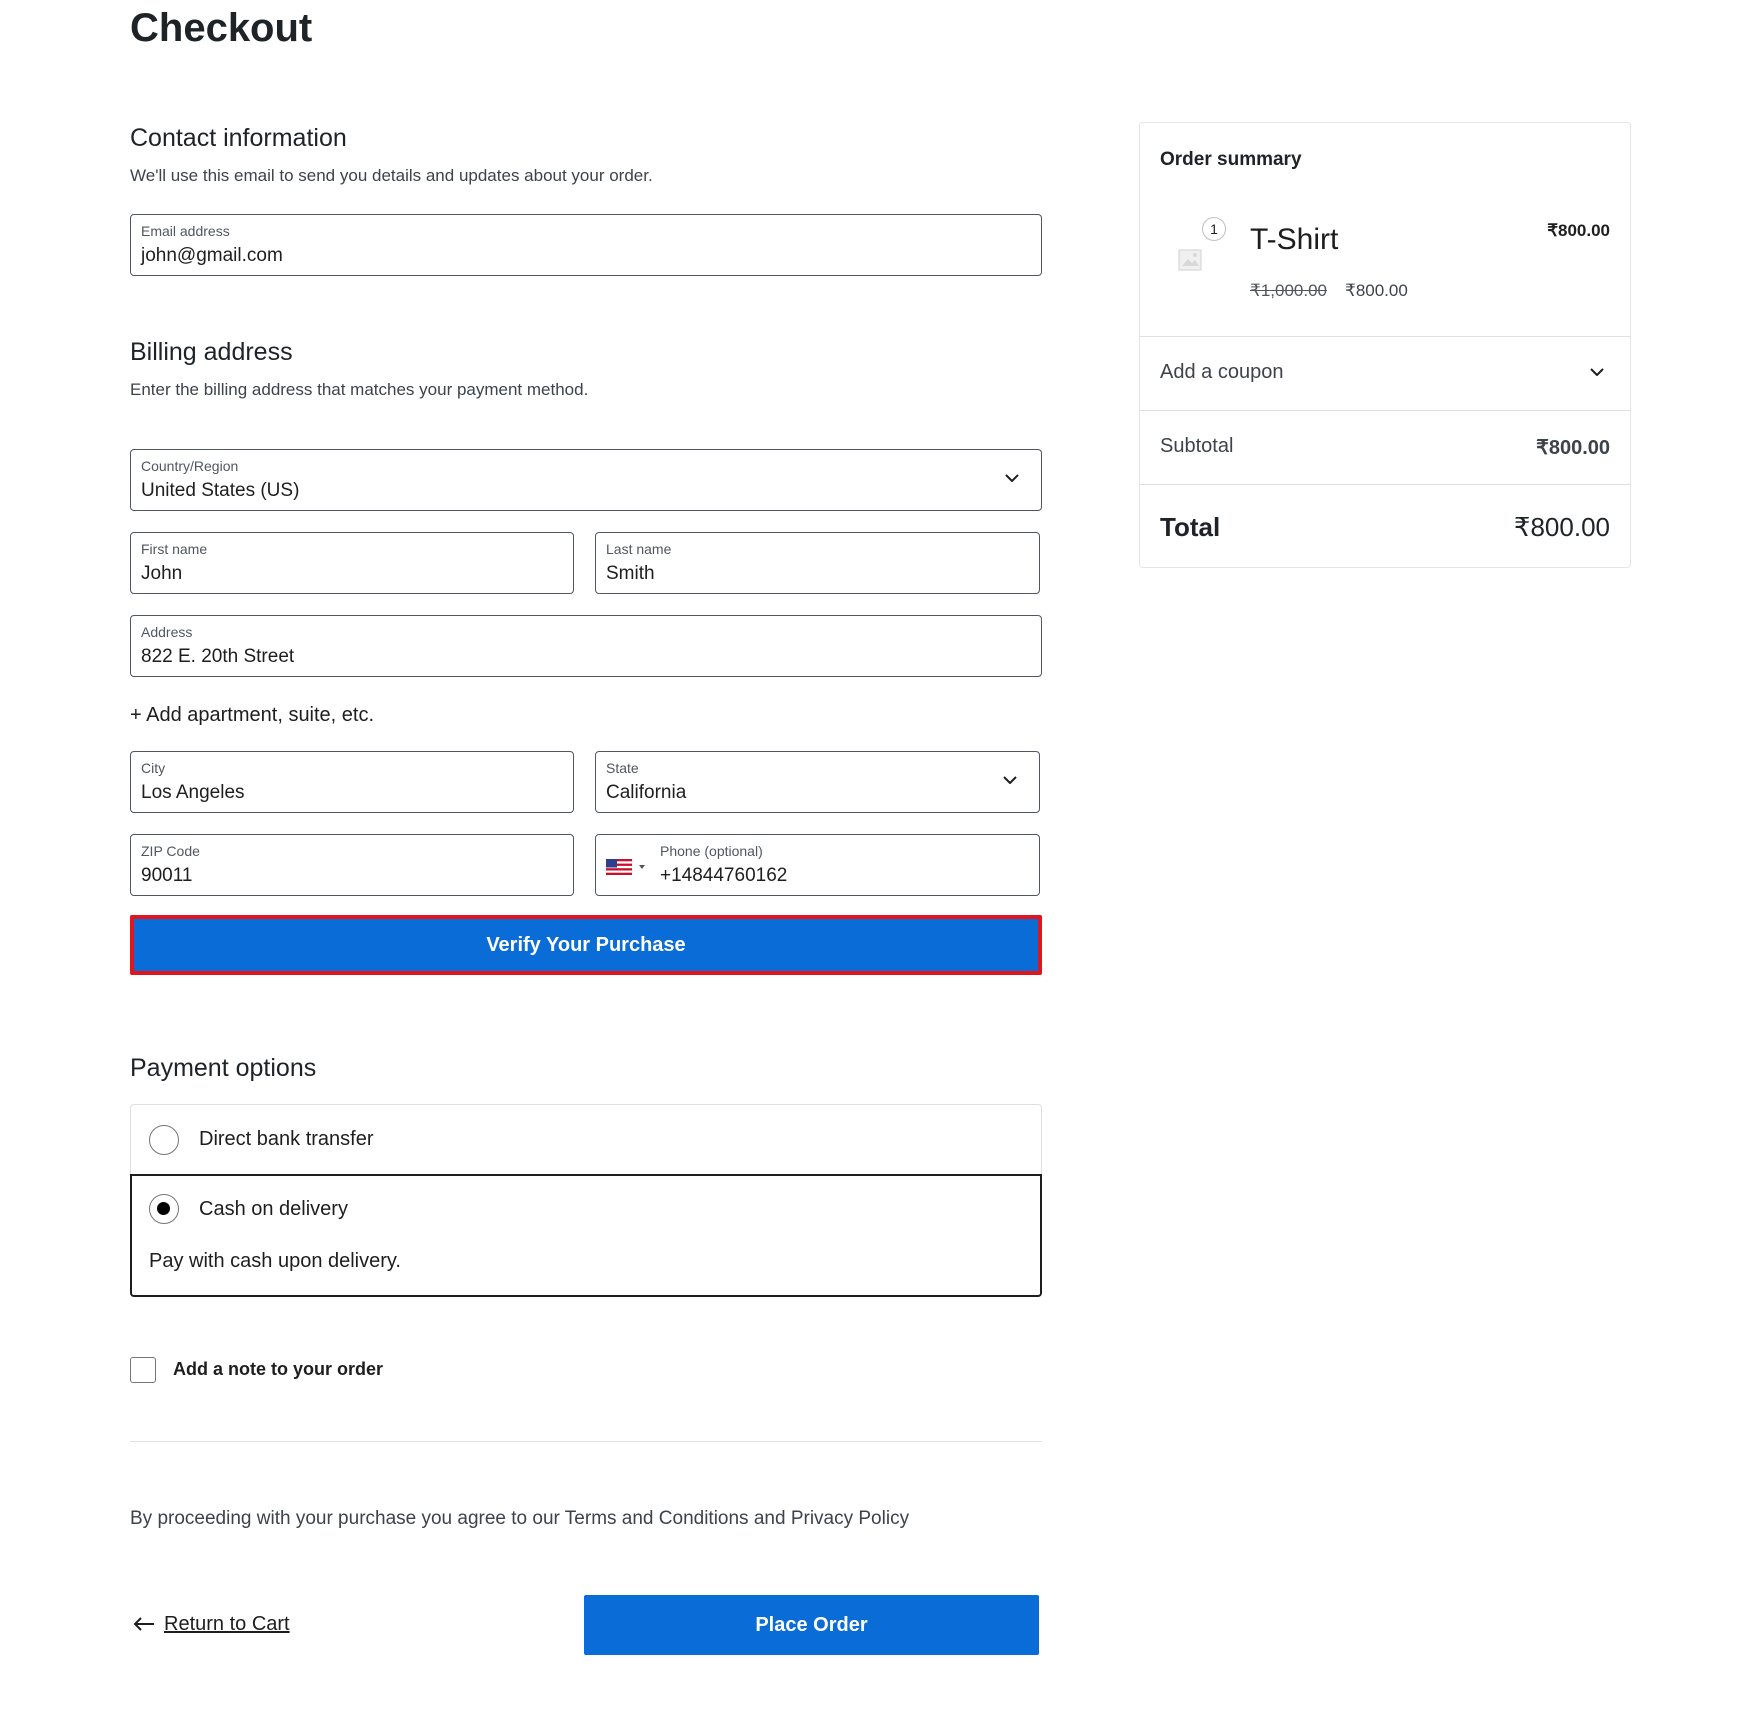 The height and width of the screenshot is (1724, 1751). I want to click on country-value: United States (US), so click(220, 490).